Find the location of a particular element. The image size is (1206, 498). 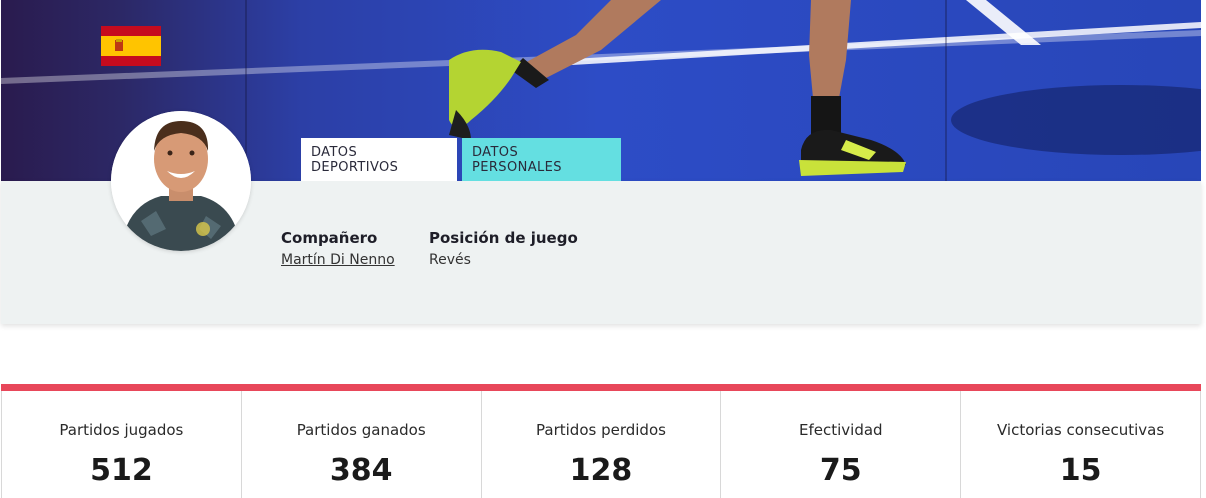

stat-partidos-jugados: Partidos jugados 512 is located at coordinates (122, 444).